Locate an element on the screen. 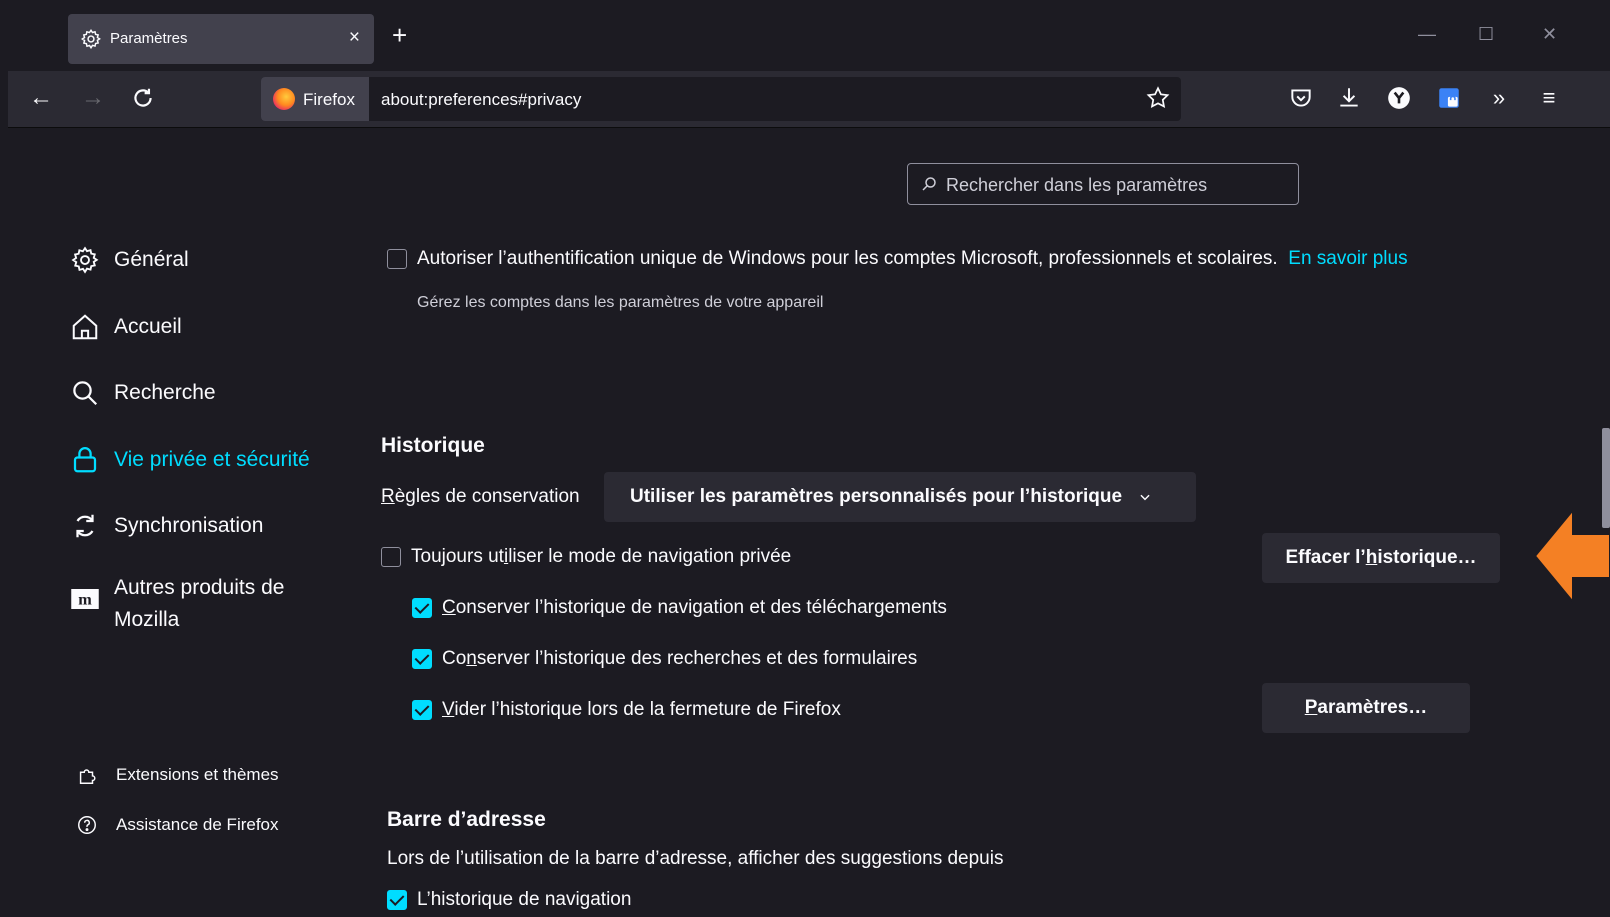 Image resolution: width=1610 pixels, height=917 pixels. sidebar-item-label: Accueil is located at coordinates (148, 326).